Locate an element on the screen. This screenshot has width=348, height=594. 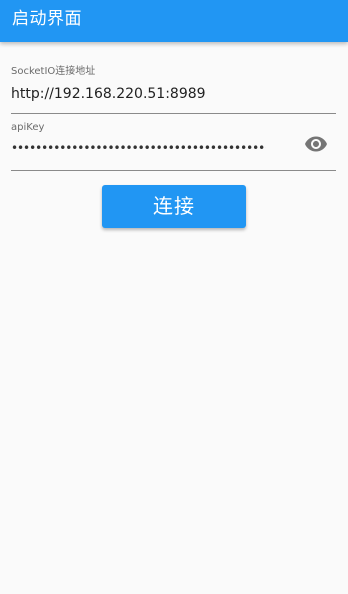
app-title: 启动界面 is located at coordinates (47, 19).